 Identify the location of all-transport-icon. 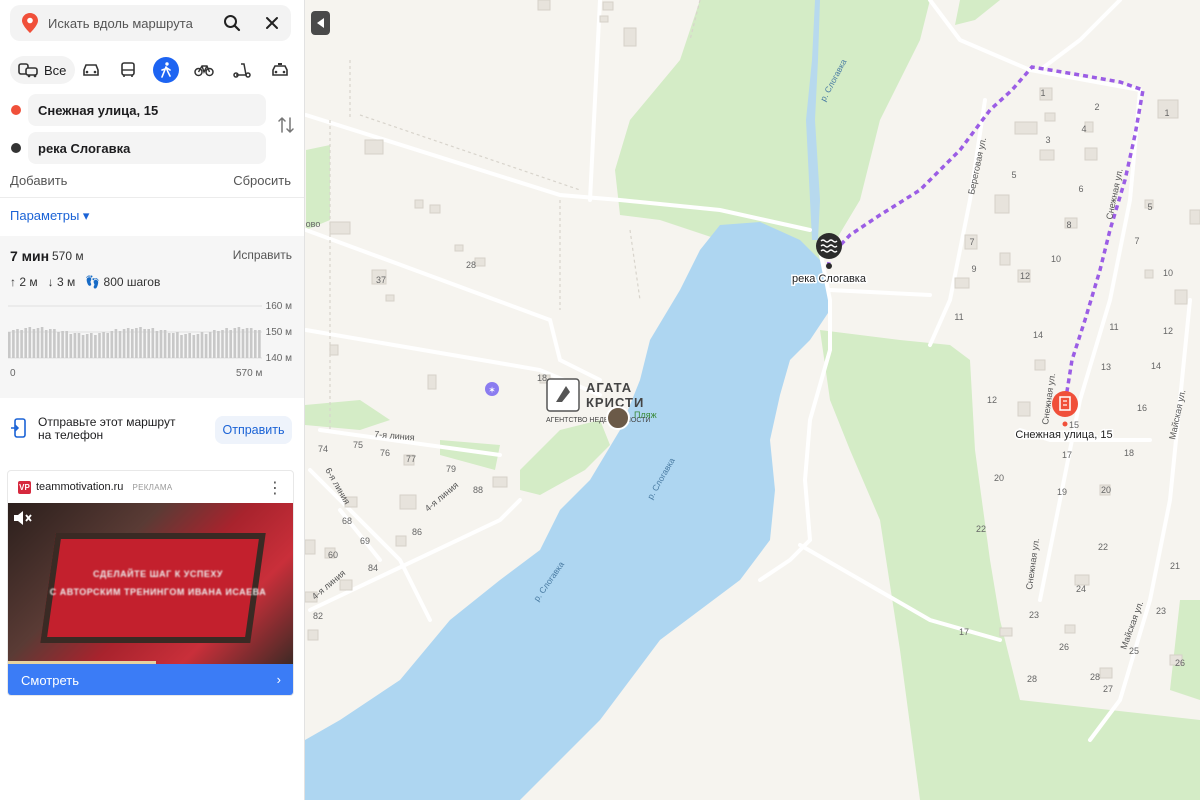
(28, 70).